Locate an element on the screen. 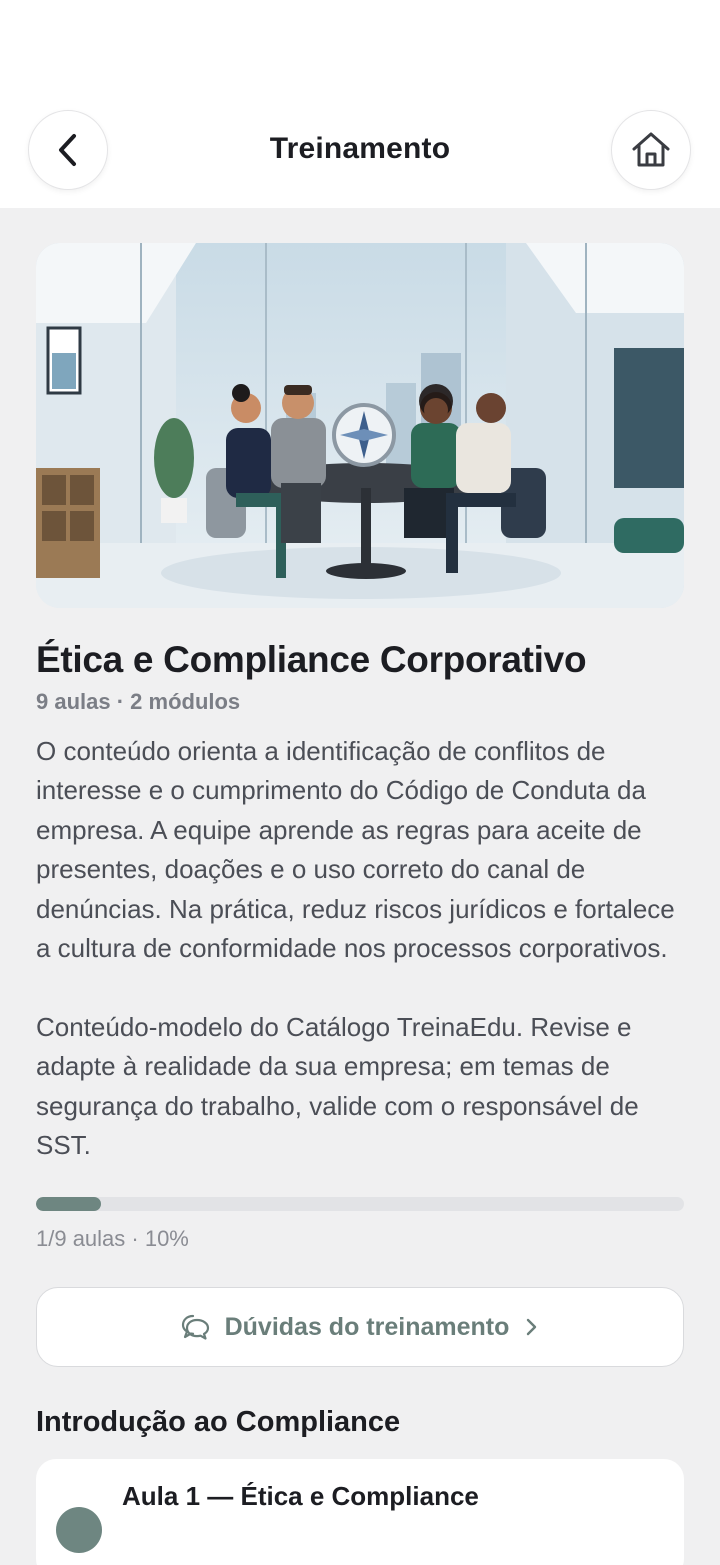  top-navigation-bar: Treinamento is located at coordinates (360, 154).